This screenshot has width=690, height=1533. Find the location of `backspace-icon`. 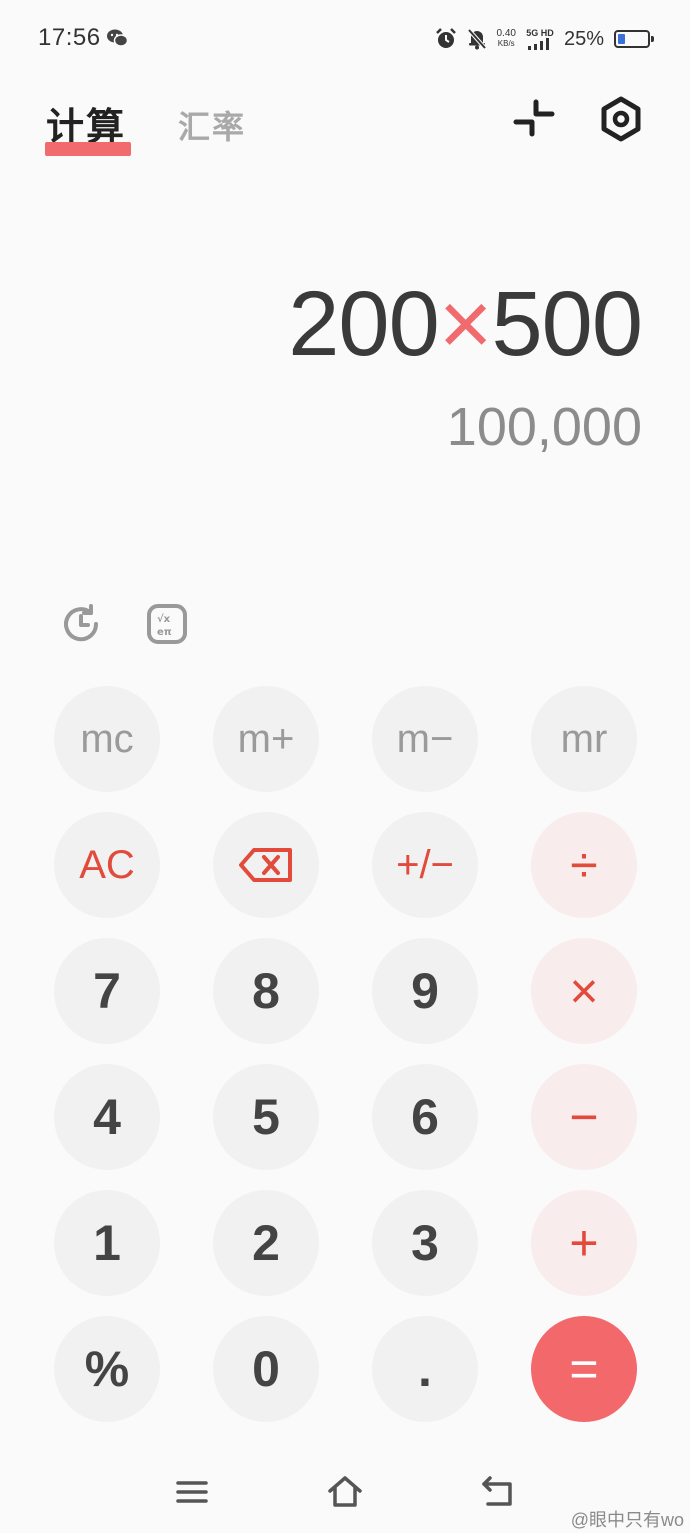

backspace-icon is located at coordinates (265, 865).